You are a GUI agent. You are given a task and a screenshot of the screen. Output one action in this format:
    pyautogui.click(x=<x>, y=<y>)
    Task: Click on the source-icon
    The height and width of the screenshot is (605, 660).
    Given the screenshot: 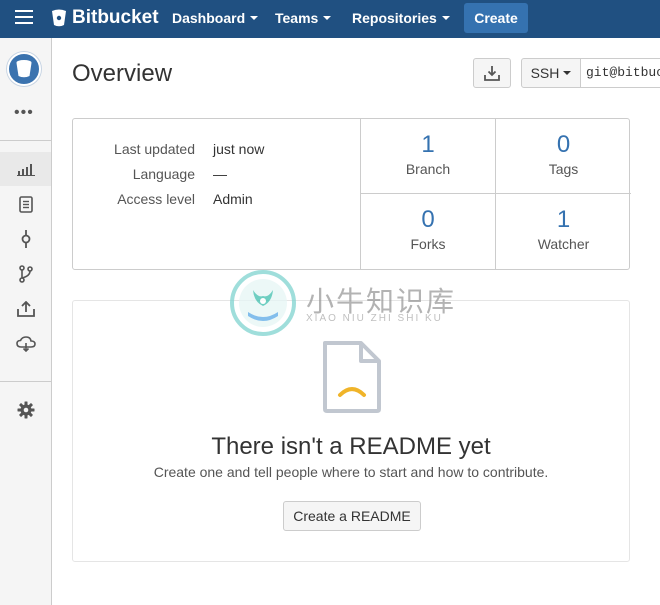 What is the action you would take?
    pyautogui.click(x=25, y=204)
    